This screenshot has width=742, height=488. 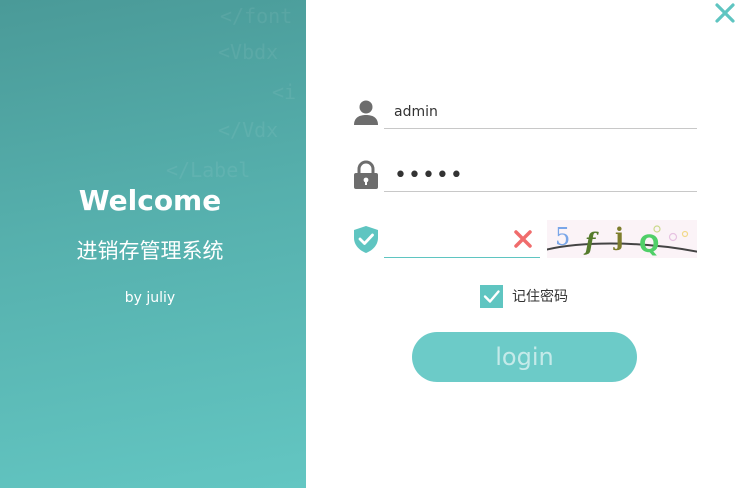 What do you see at coordinates (523, 239) in the screenshot?
I see `clear-x-icon` at bounding box center [523, 239].